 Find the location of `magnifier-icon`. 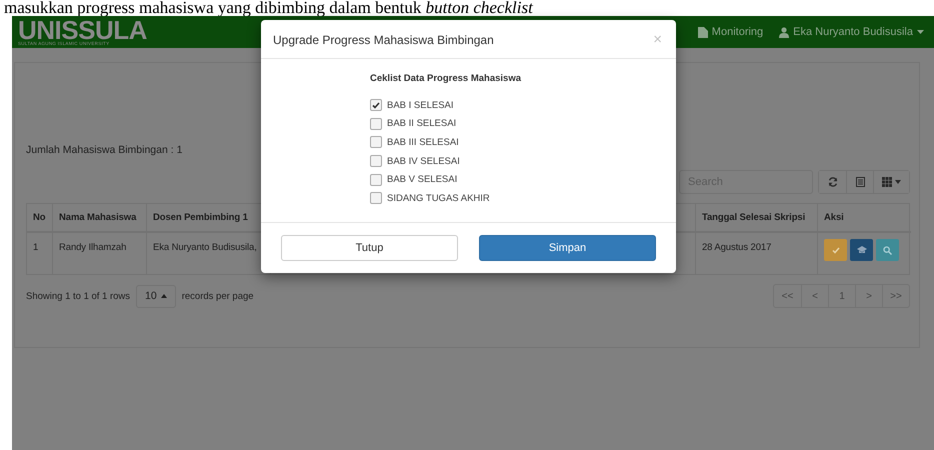

magnifier-icon is located at coordinates (887, 250).